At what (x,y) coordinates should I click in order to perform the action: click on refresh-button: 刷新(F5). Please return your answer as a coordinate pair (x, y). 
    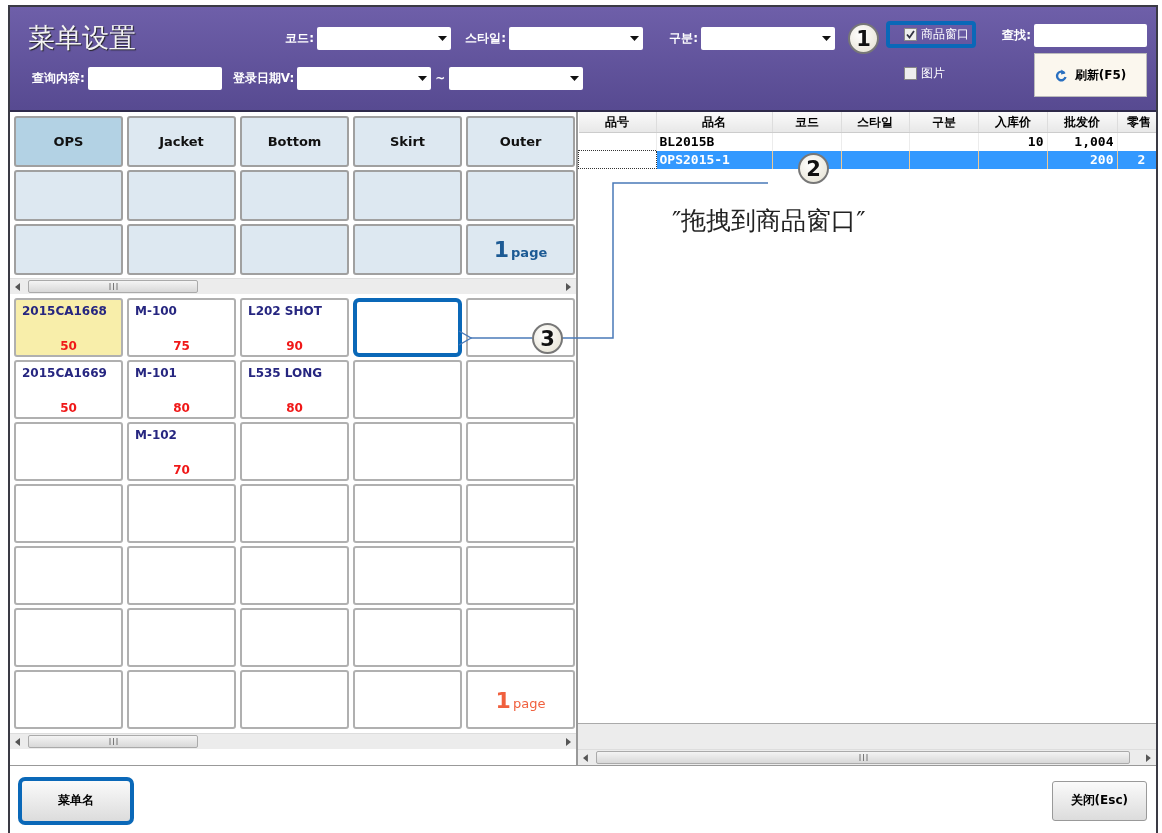
    Looking at the image, I should click on (1090, 75).